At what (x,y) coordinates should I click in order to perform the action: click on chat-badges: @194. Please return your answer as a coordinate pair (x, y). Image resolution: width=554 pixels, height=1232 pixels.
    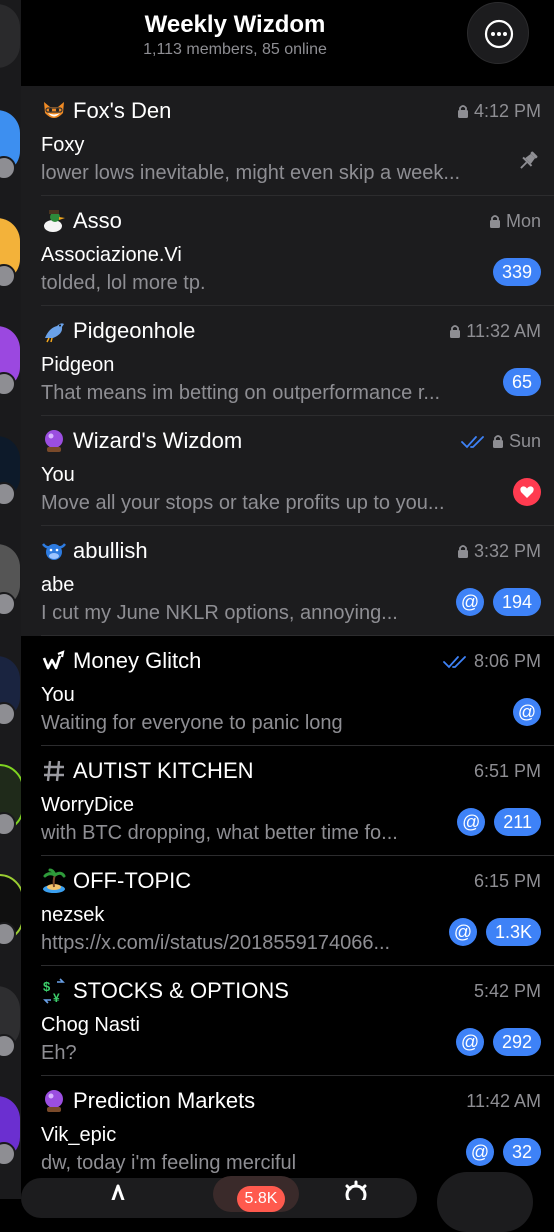
    Looking at the image, I should click on (494, 602).